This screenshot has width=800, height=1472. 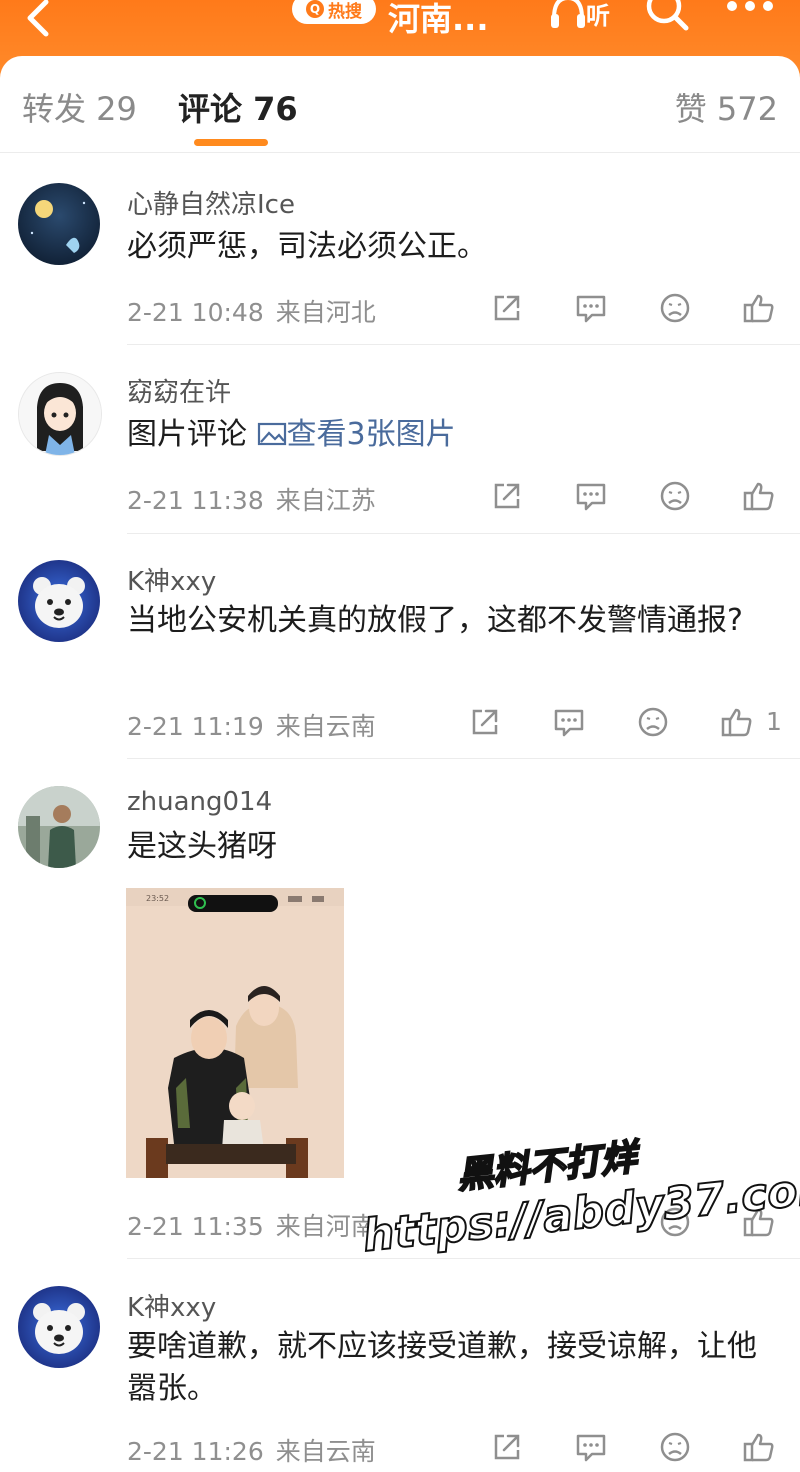 What do you see at coordinates (371, 434) in the screenshot?
I see `view-images-label: 查看3张图片` at bounding box center [371, 434].